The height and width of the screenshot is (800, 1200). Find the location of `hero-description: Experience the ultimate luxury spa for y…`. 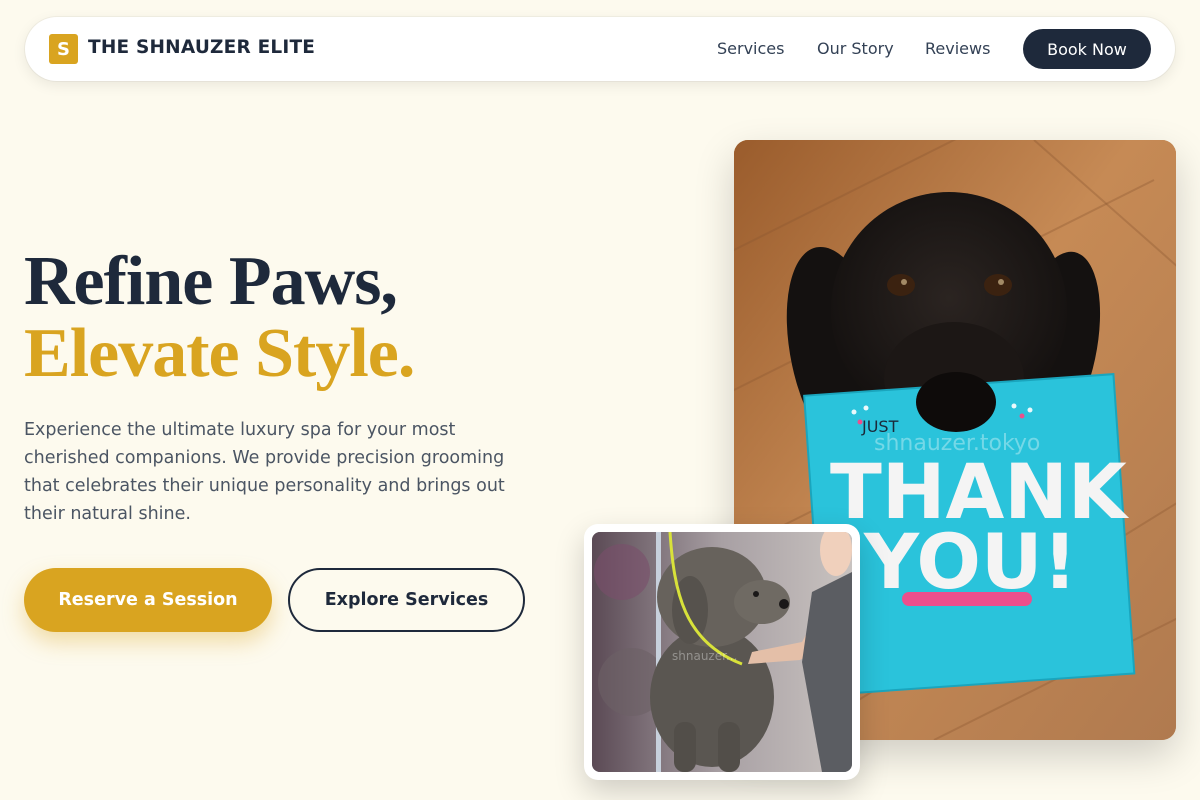

hero-description: Experience the ultimate luxury spa for y… is located at coordinates (264, 472).